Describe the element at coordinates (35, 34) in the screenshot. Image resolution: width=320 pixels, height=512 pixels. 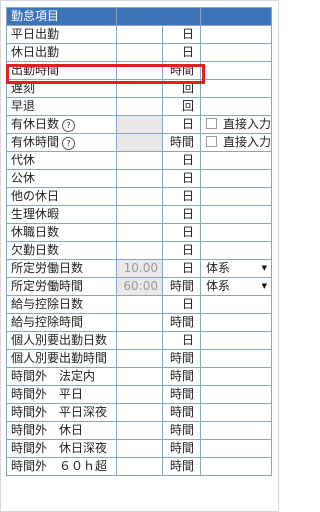
I see `row-label-text: 平日出勤` at that location.